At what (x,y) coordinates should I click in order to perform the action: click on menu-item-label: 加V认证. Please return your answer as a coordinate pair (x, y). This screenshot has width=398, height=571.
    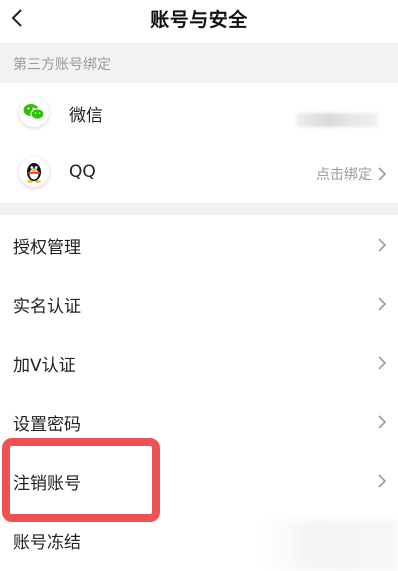
    Looking at the image, I should click on (44, 366).